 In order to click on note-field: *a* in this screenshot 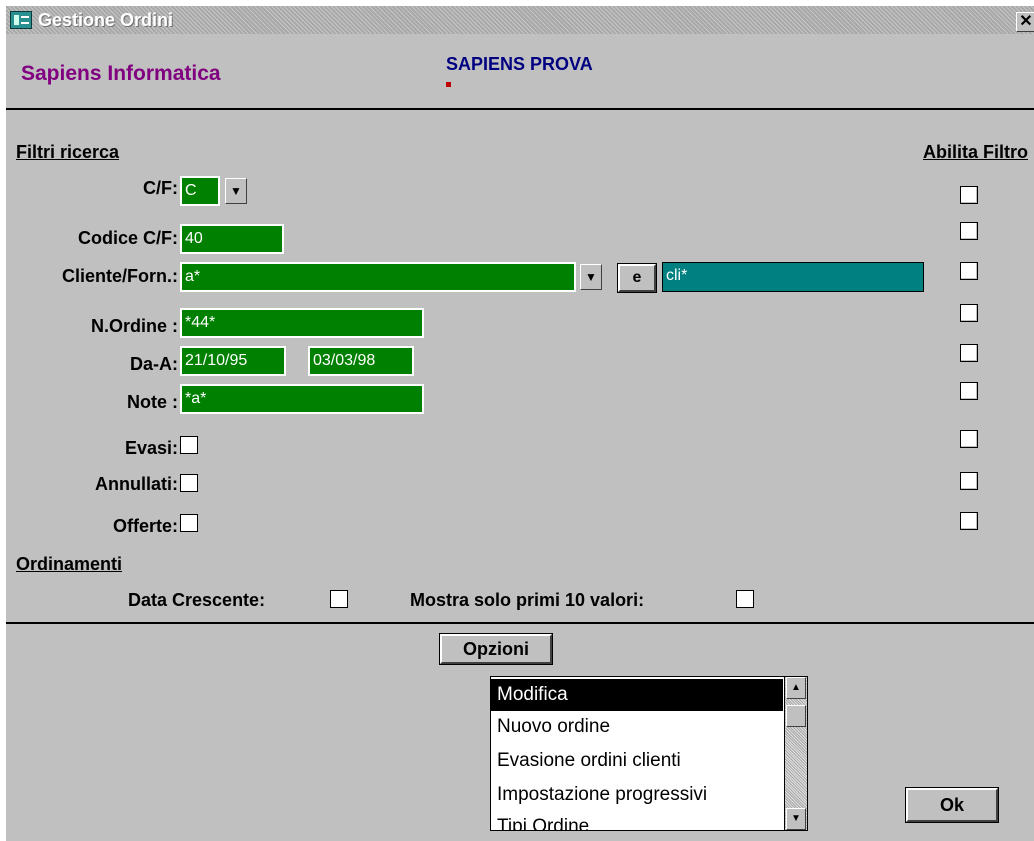, I will do `click(302, 399)`.